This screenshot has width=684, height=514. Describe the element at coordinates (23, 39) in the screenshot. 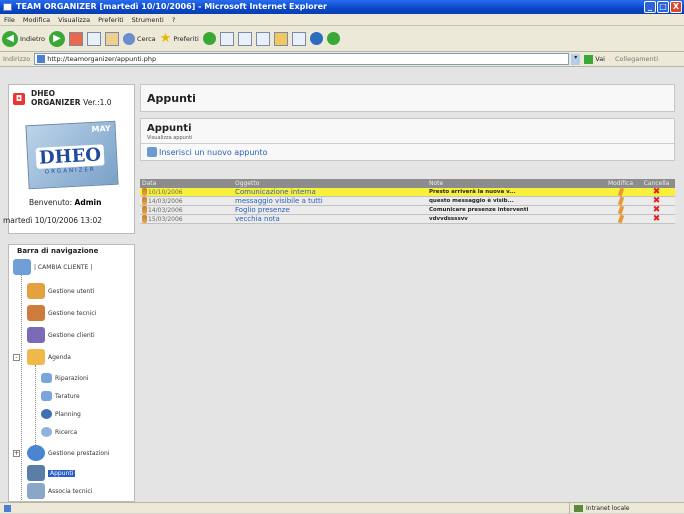

I see `back-button: ◀ Indietro` at that location.